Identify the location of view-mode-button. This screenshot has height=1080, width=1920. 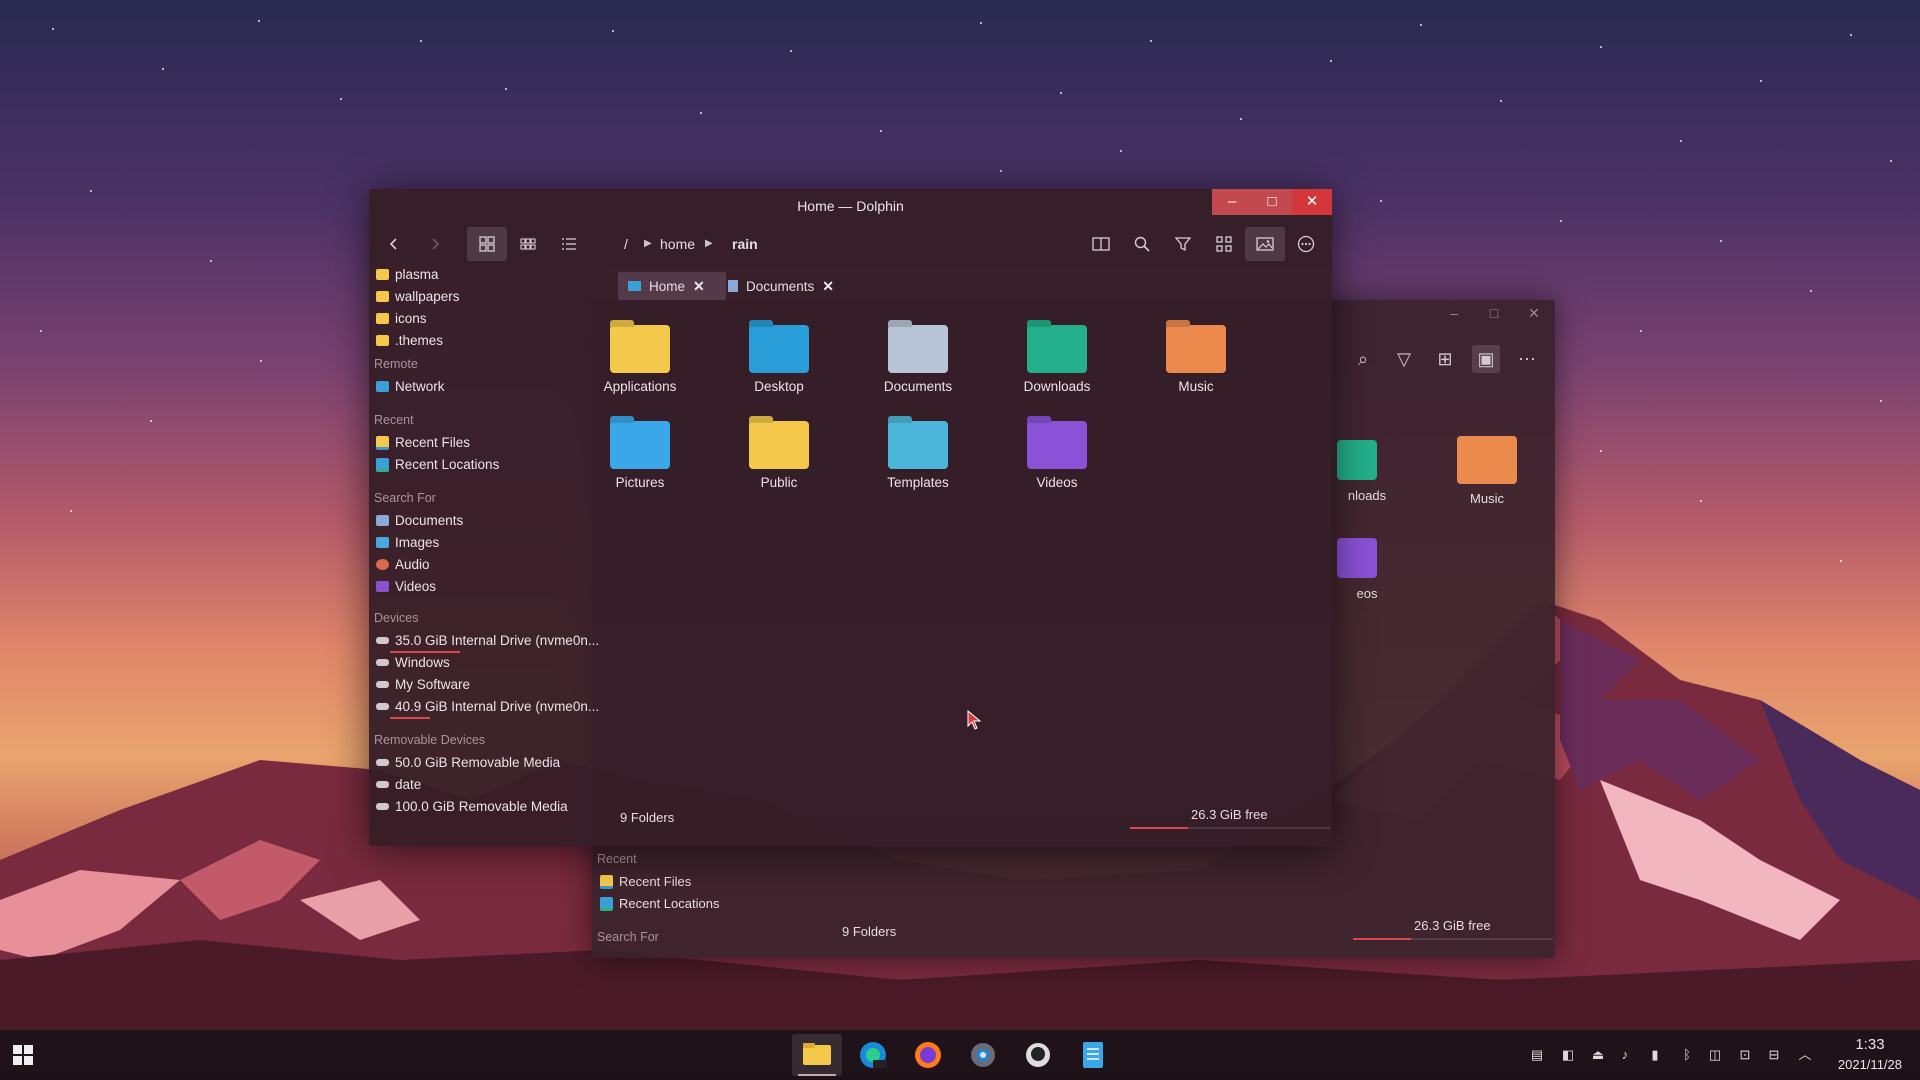
(1224, 244).